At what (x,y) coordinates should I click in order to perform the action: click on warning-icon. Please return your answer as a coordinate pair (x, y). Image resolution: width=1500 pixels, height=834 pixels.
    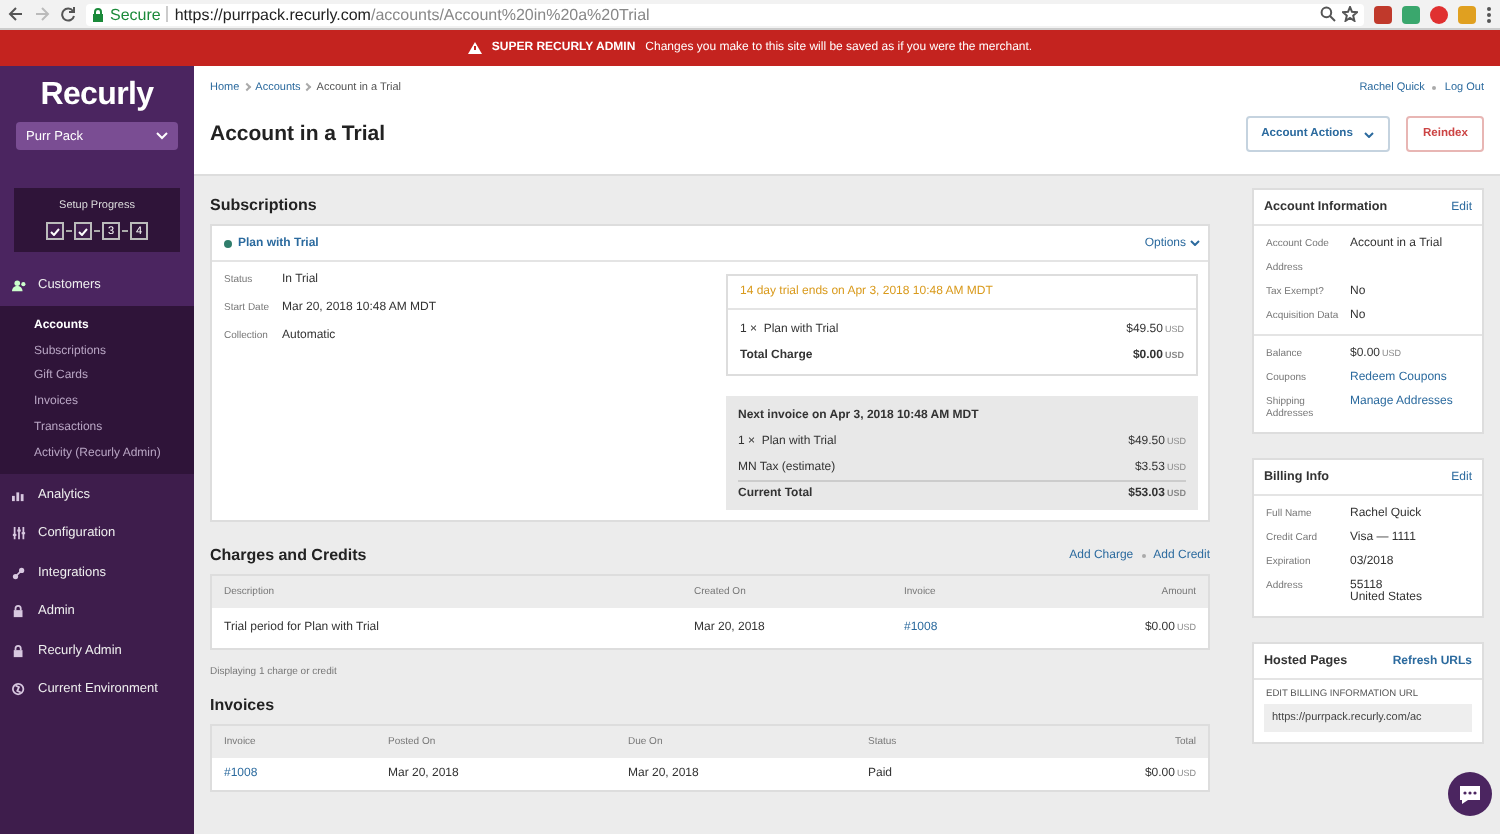
    Looking at the image, I should click on (474, 48).